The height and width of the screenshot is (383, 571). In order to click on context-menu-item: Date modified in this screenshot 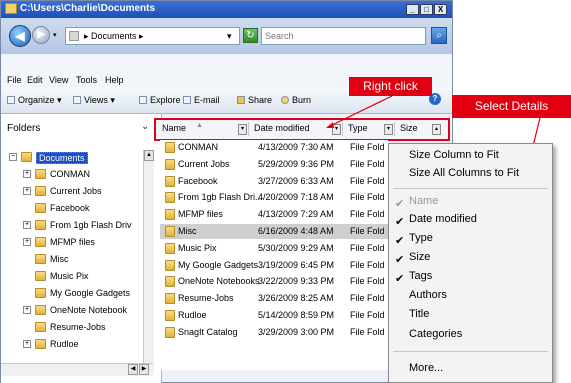, I will do `click(443, 219)`.